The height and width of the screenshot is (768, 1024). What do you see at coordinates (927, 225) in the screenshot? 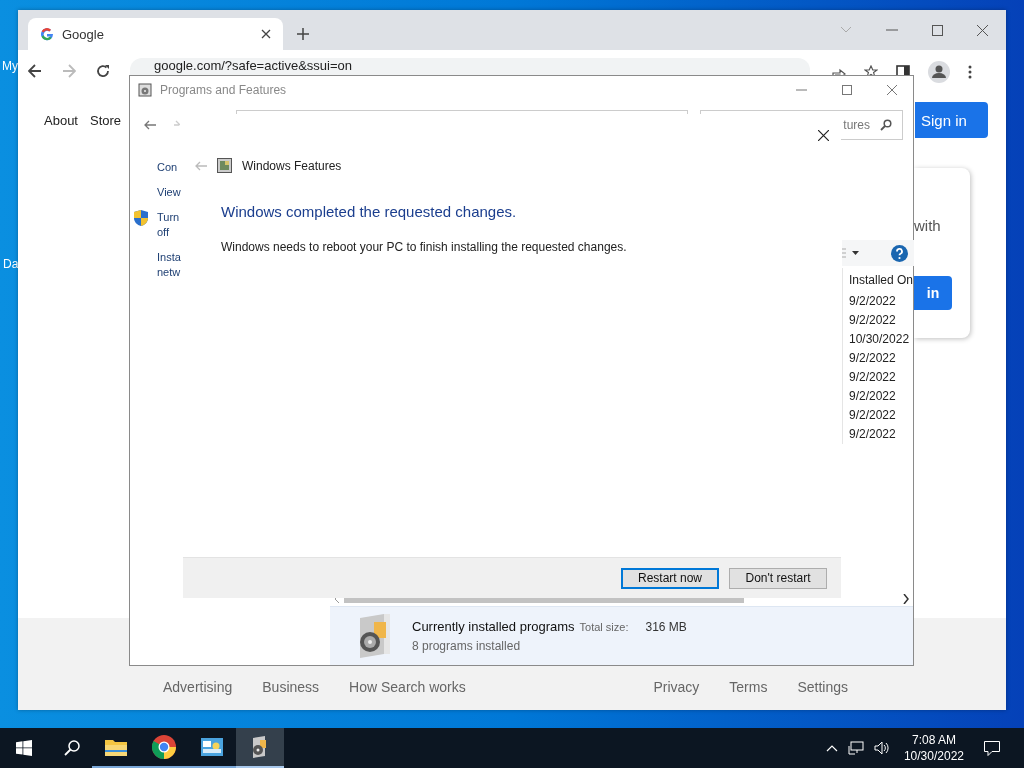
I see `card-text: with` at bounding box center [927, 225].